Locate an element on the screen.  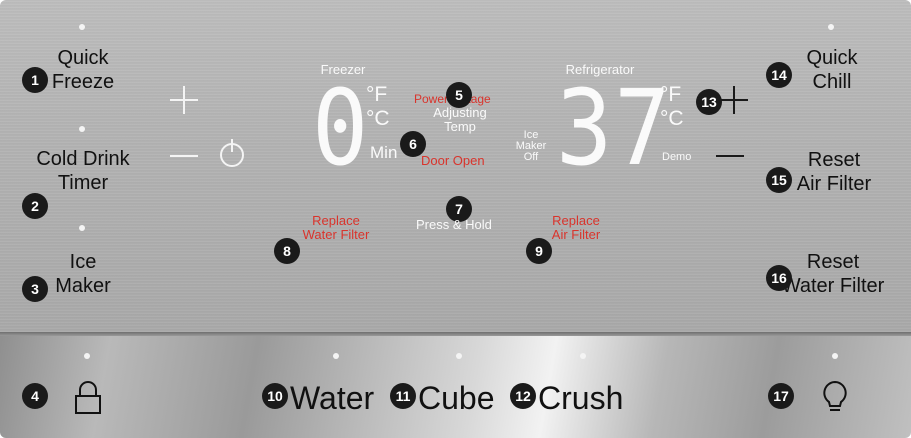
freezer-minus-icon is located at coordinates (184, 156).